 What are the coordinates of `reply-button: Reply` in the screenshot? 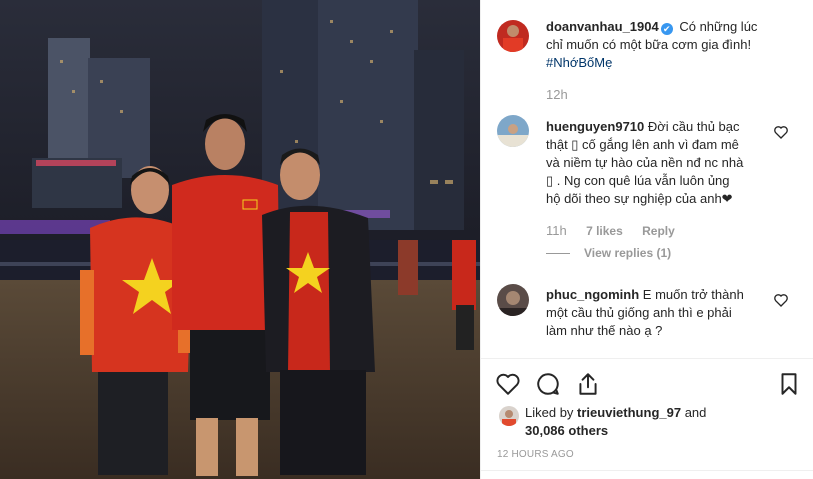 It's located at (658, 231).